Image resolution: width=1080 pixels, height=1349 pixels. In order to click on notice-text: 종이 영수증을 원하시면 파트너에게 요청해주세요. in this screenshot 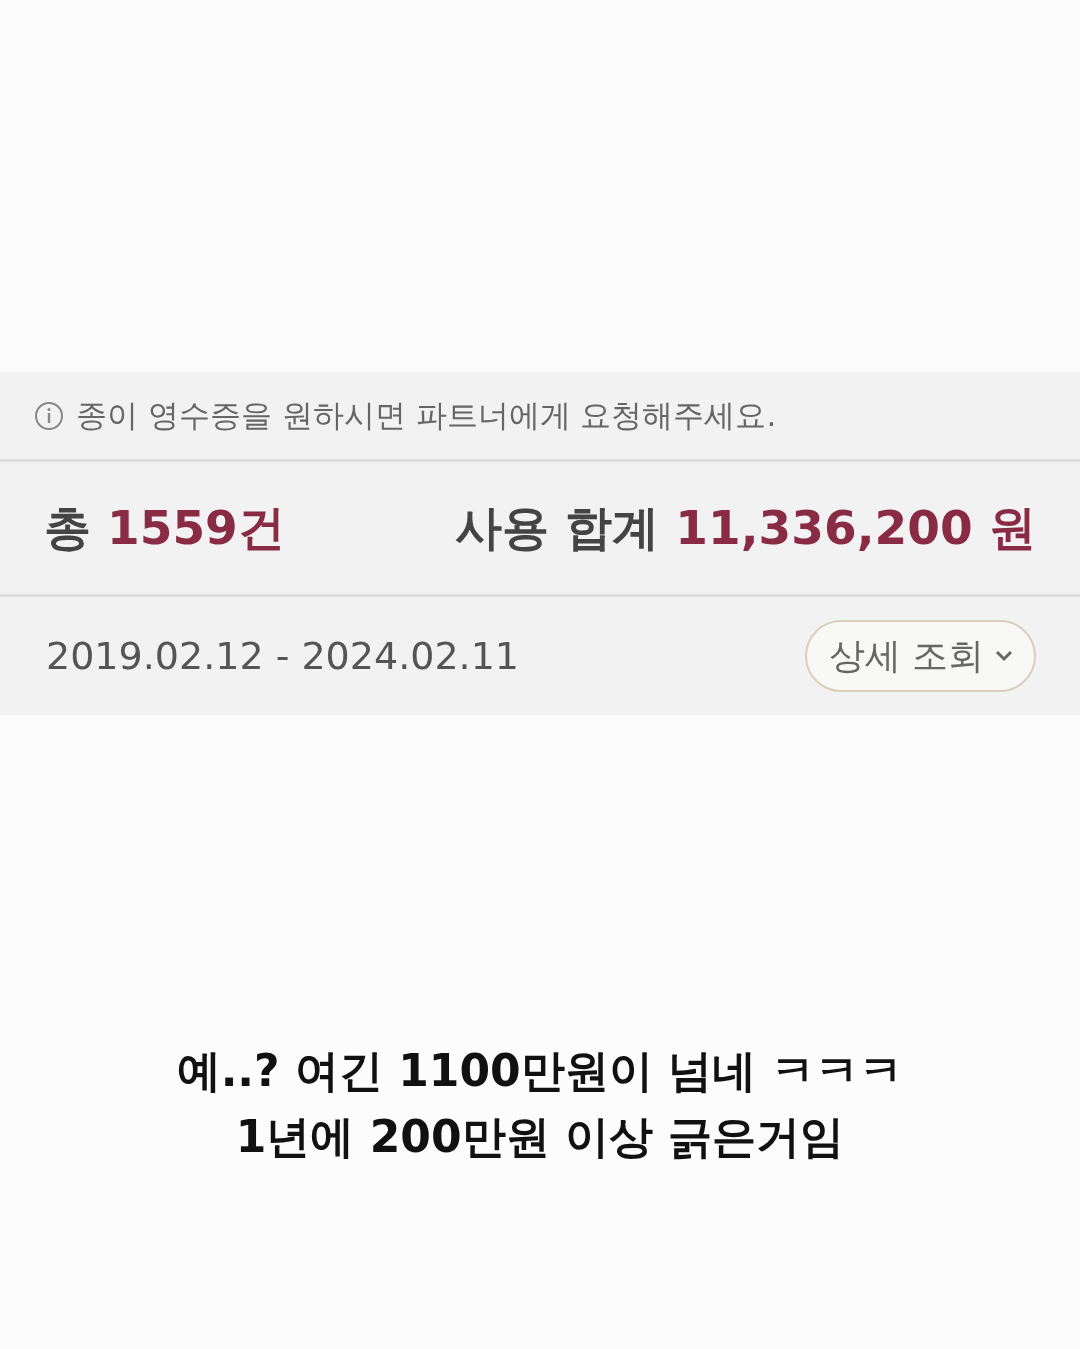, I will do `click(426, 415)`.